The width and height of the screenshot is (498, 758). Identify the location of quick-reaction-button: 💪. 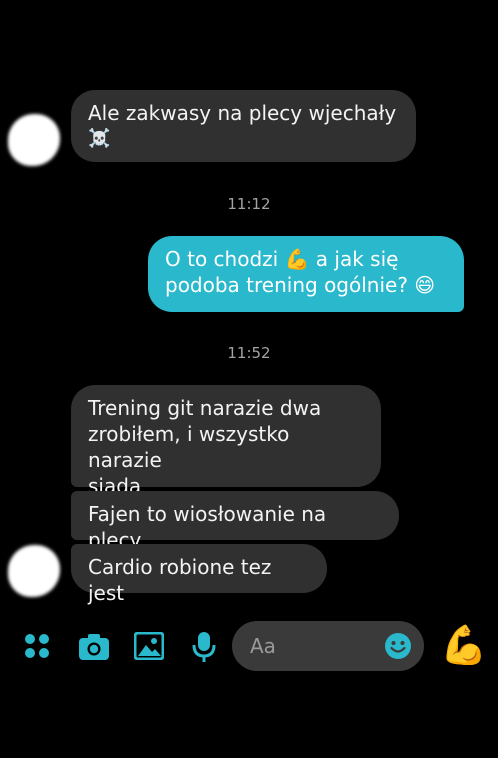
(463, 645).